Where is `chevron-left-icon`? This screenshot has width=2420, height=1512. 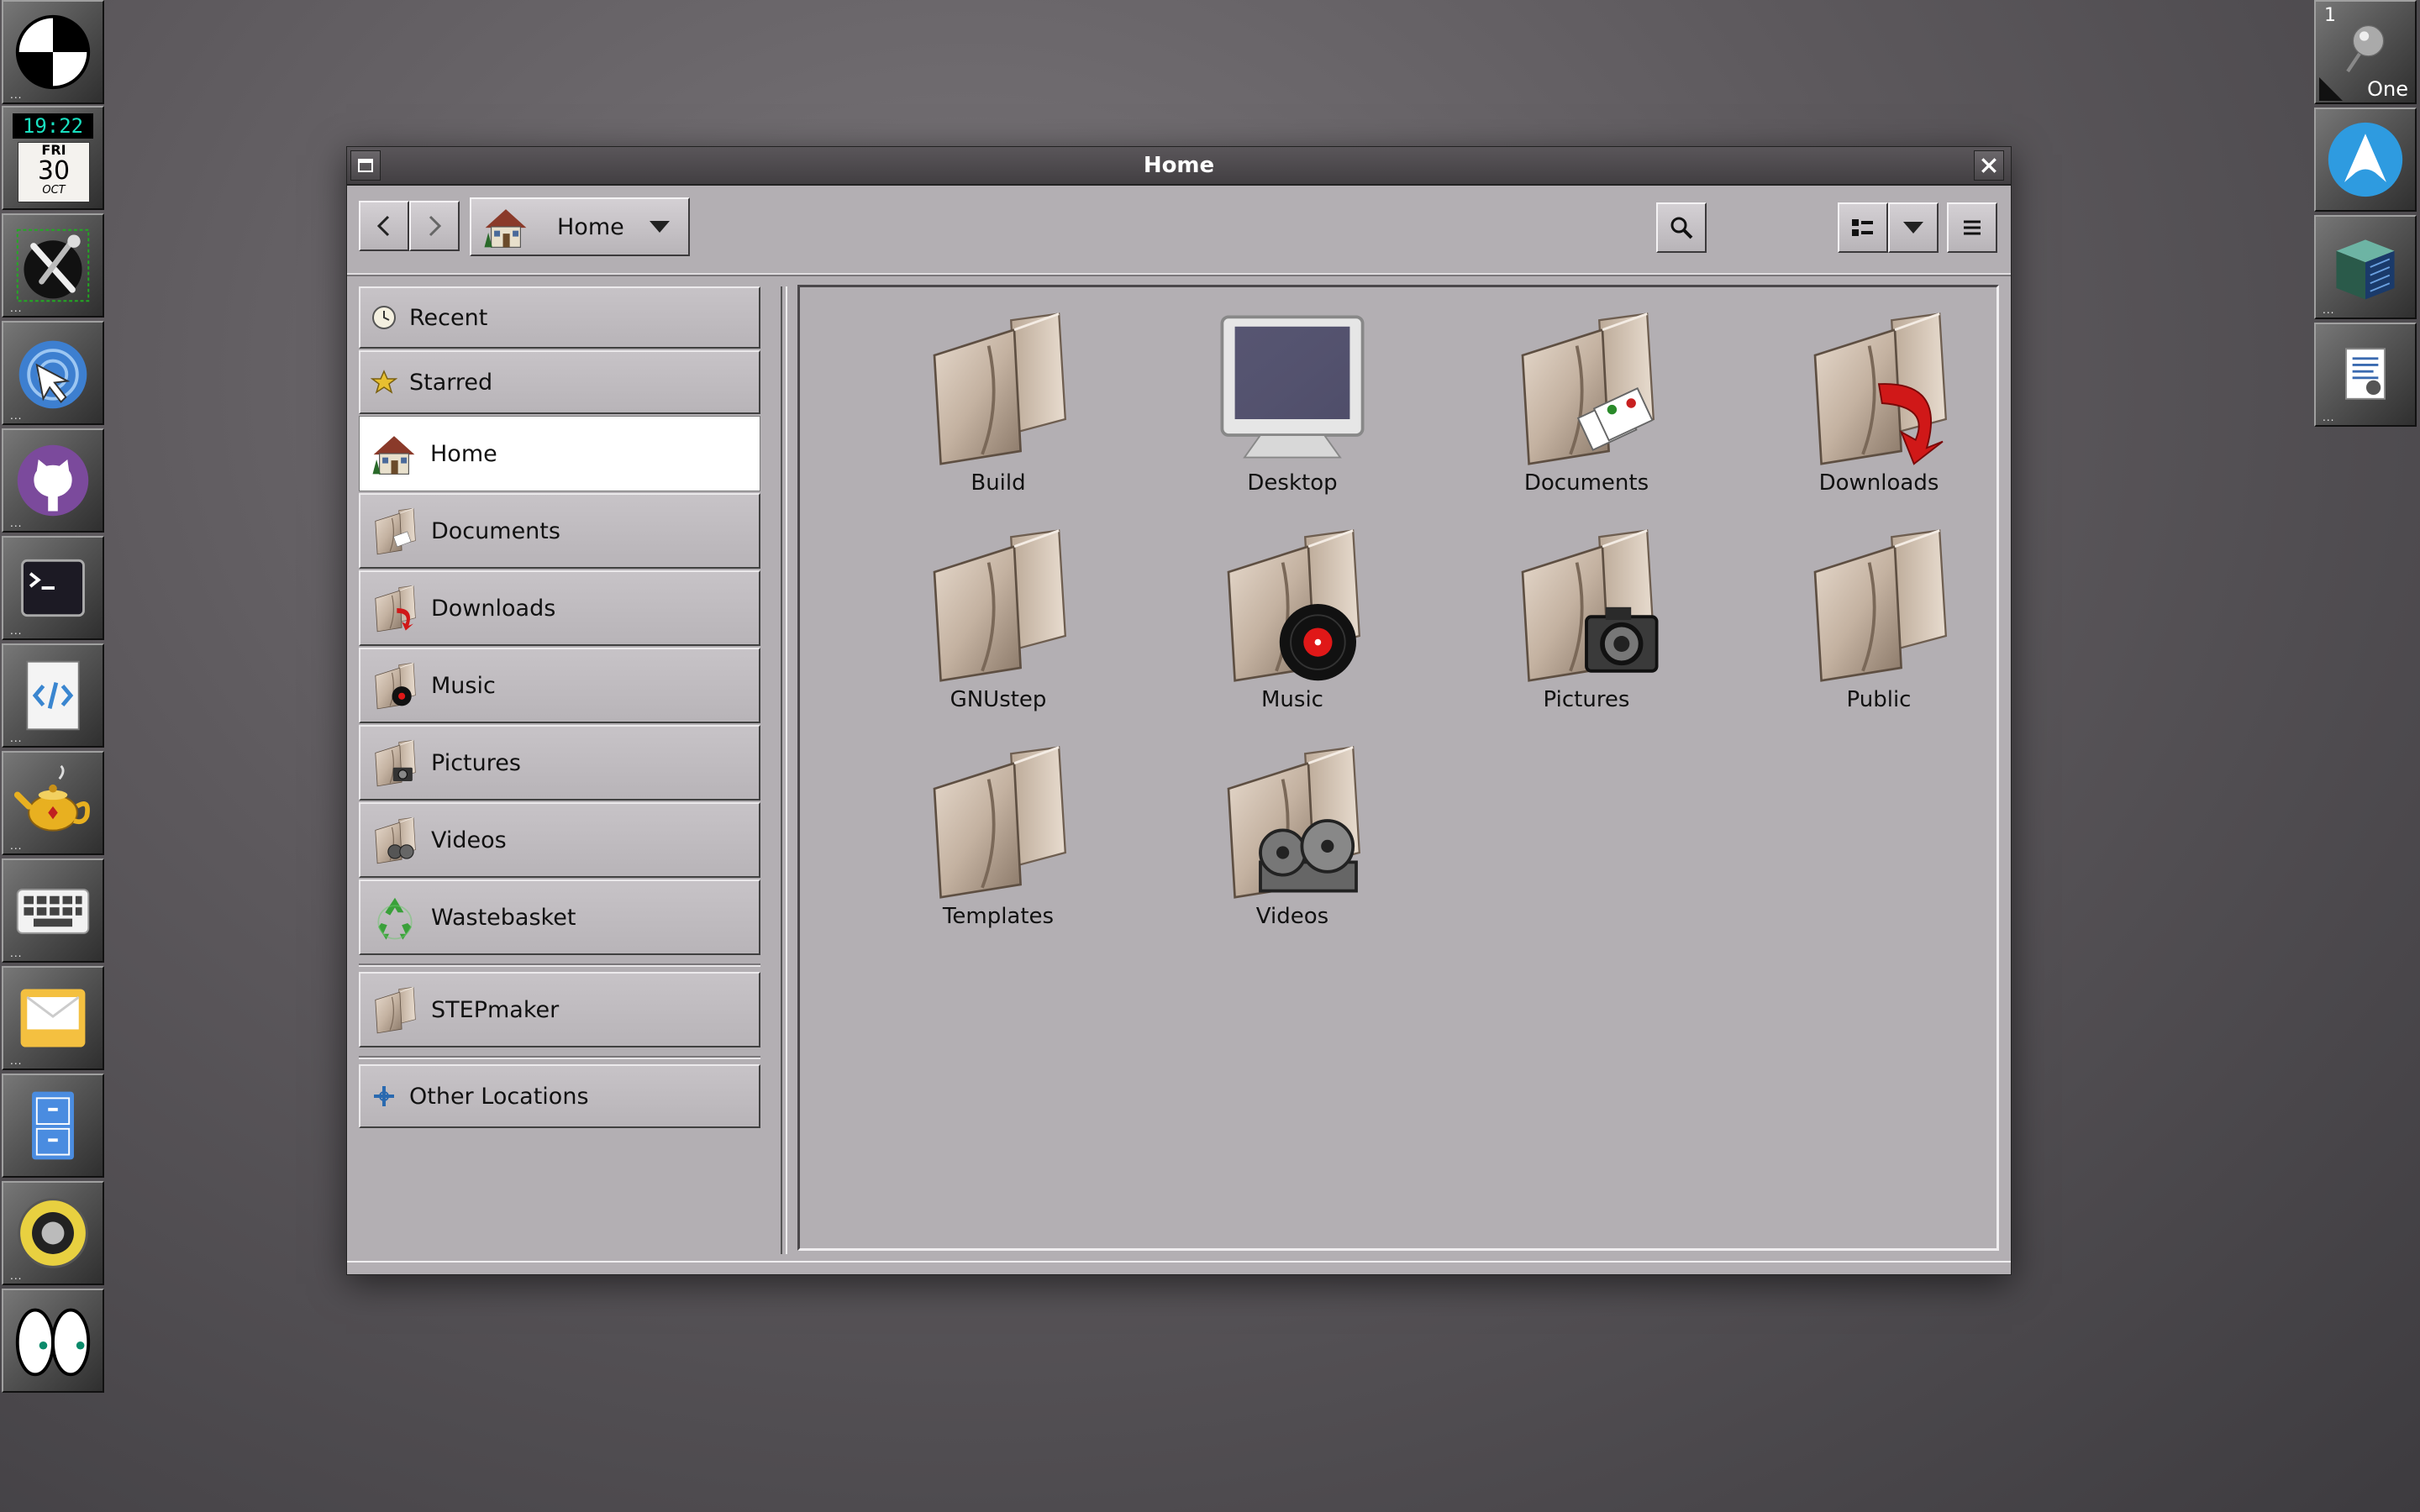
chevron-left-icon is located at coordinates (383, 226).